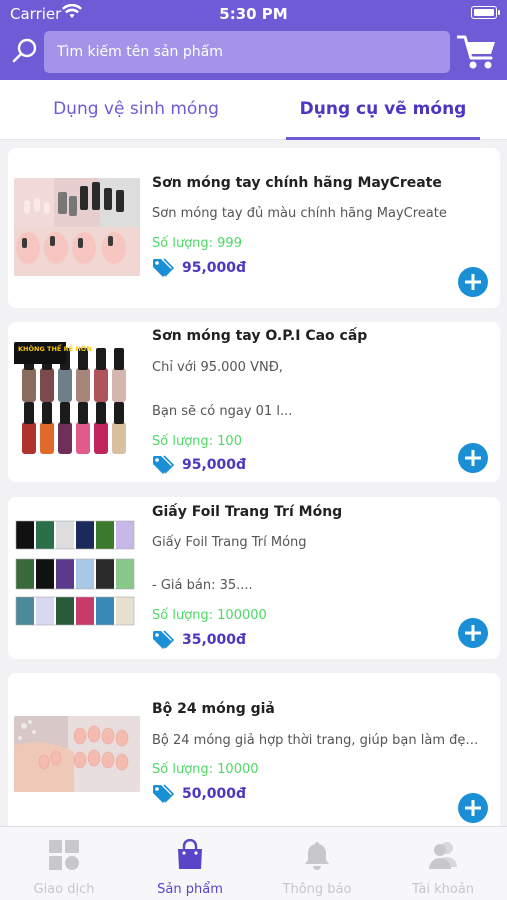 The image size is (507, 900). I want to click on search-field, so click(247, 52).